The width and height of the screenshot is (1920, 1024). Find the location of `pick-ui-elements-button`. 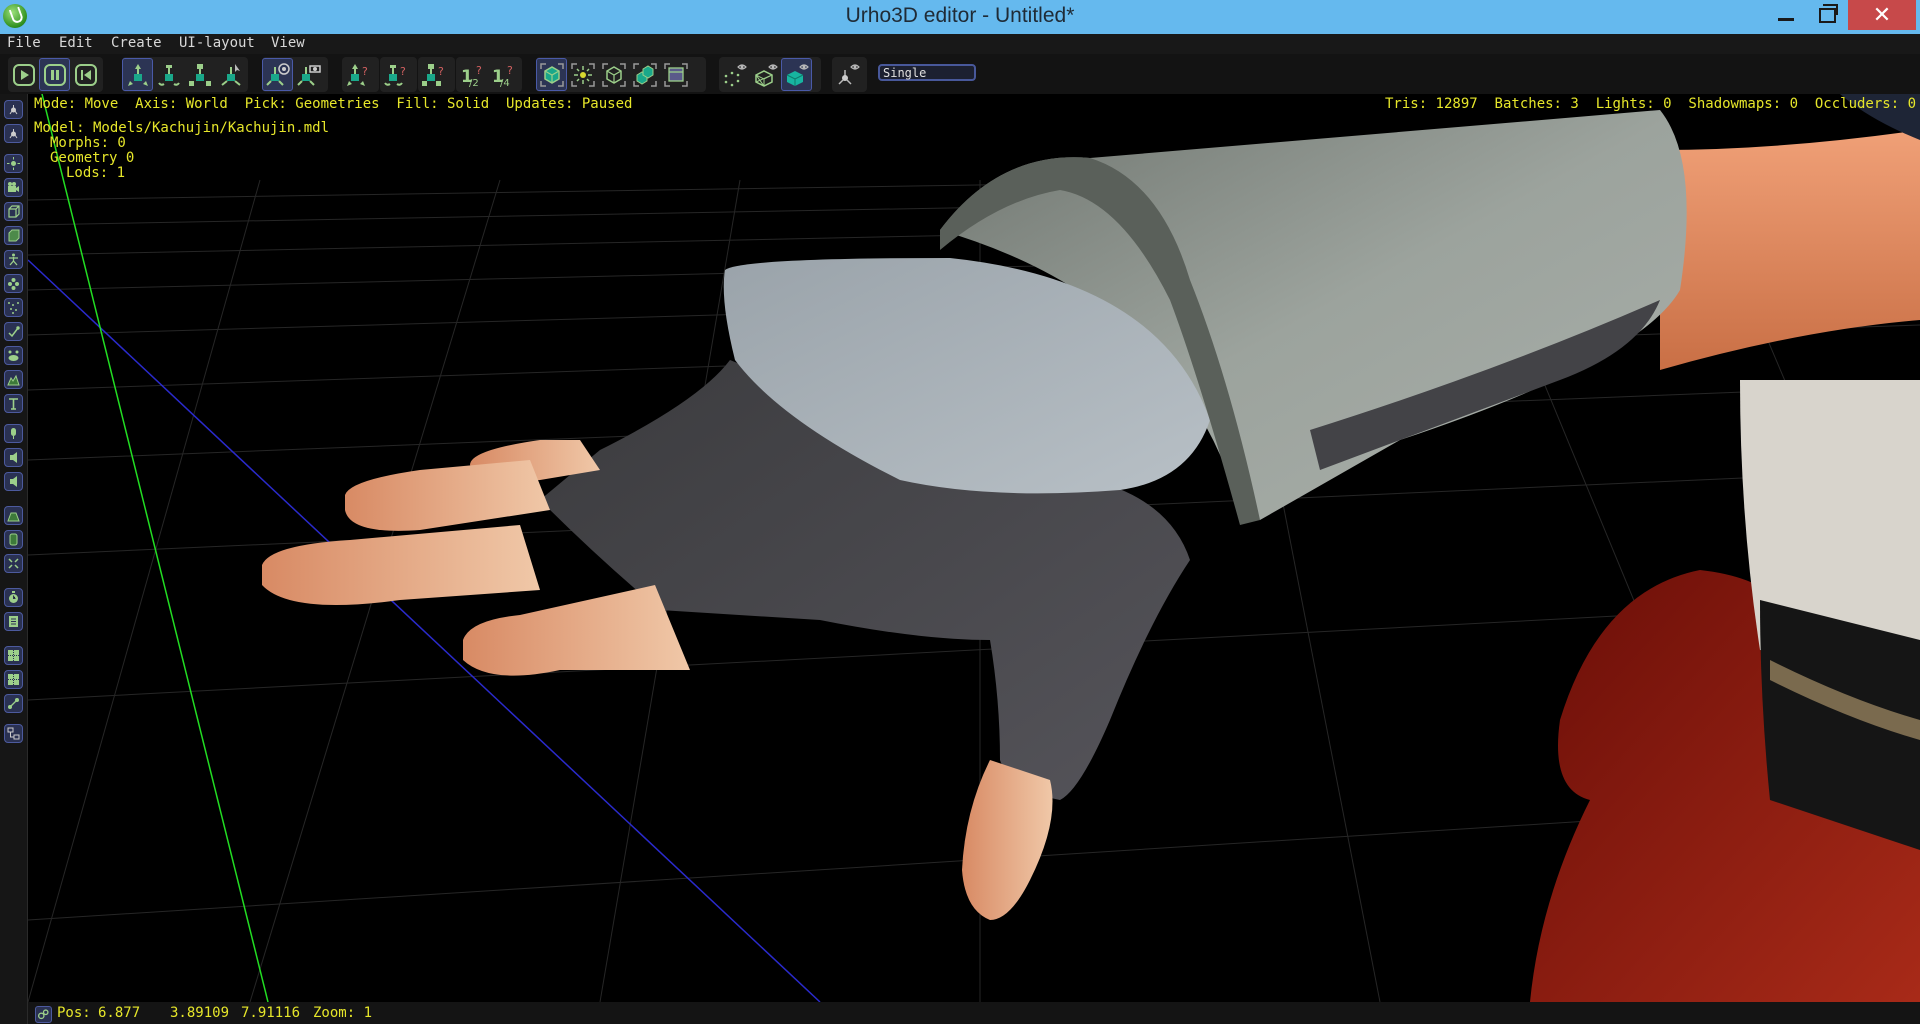

pick-ui-elements-button is located at coordinates (675, 74).